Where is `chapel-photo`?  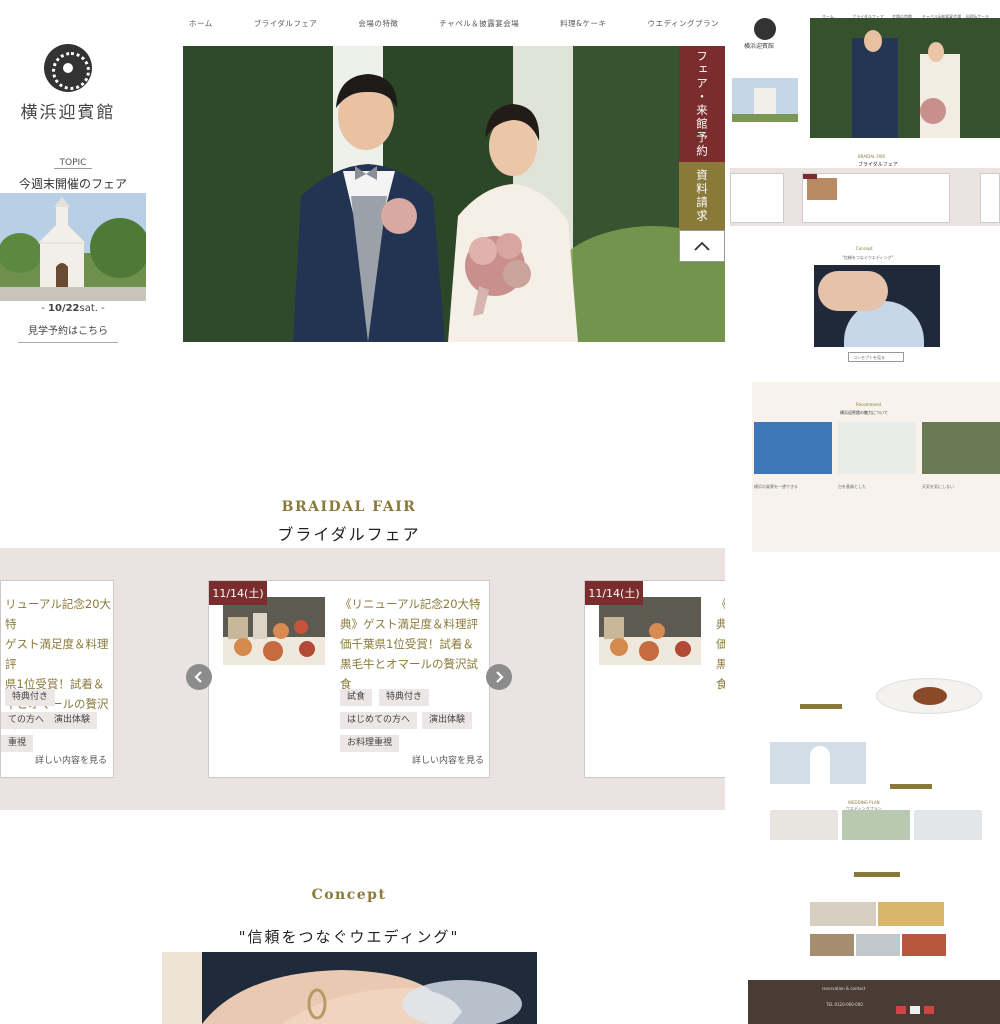 chapel-photo is located at coordinates (73, 247).